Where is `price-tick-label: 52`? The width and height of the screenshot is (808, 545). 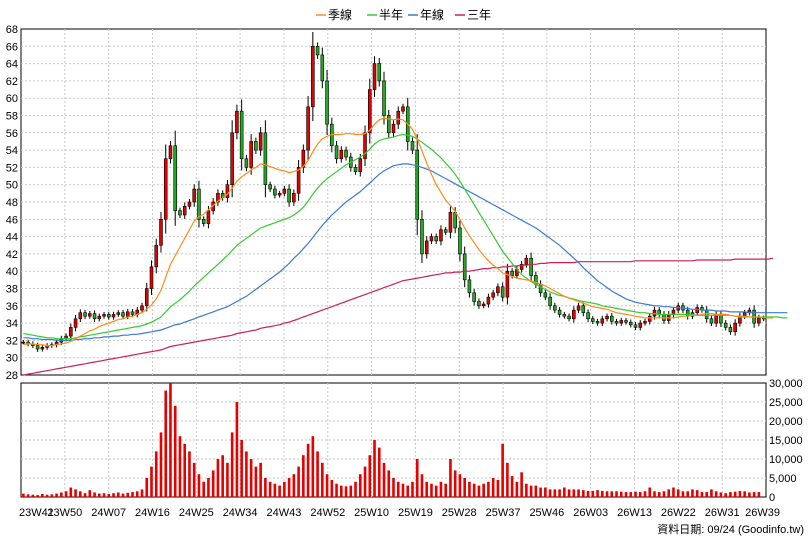
price-tick-label: 52 is located at coordinates (12, 168).